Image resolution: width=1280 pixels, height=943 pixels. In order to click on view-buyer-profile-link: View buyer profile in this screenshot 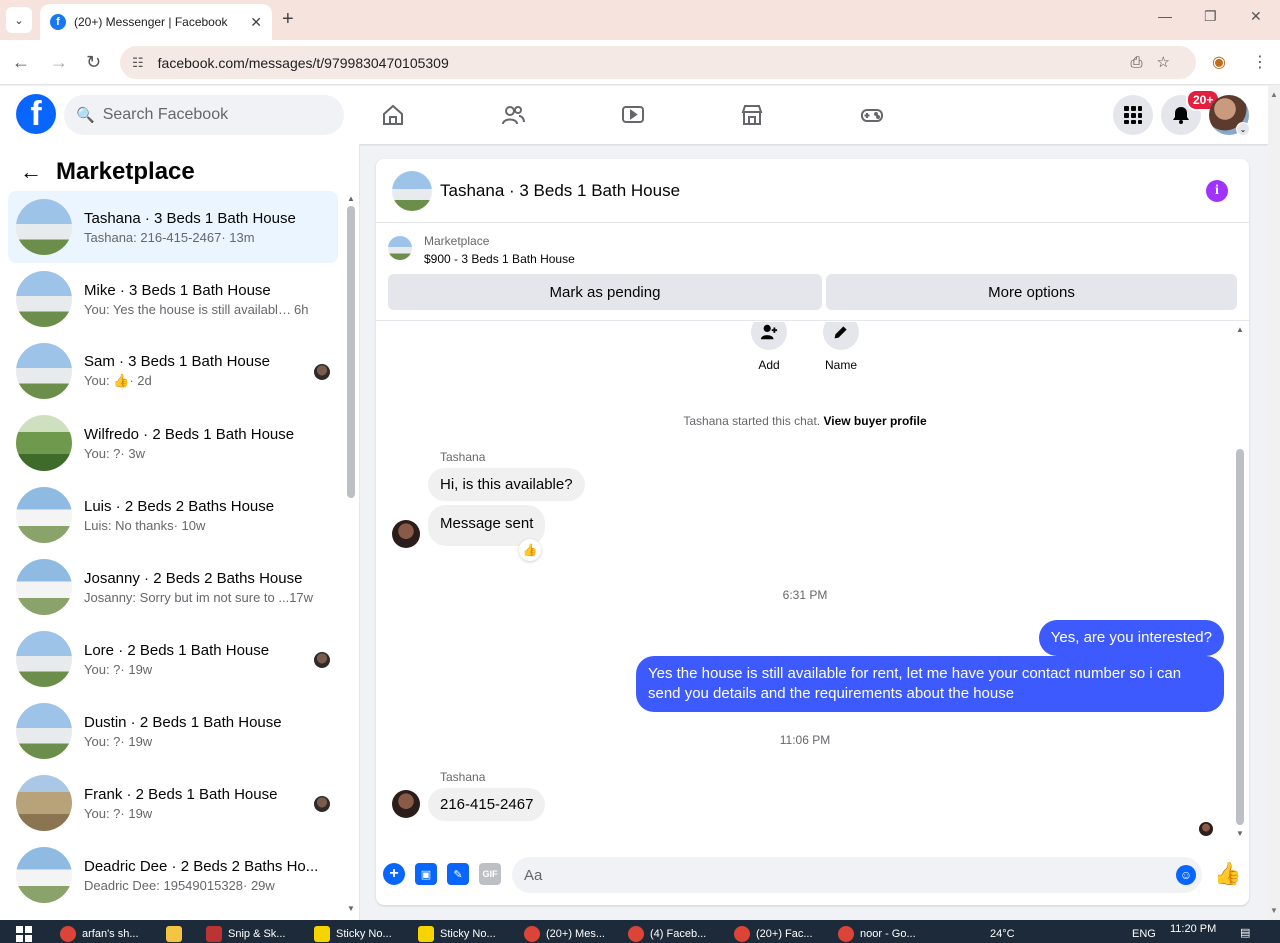, I will do `click(874, 421)`.